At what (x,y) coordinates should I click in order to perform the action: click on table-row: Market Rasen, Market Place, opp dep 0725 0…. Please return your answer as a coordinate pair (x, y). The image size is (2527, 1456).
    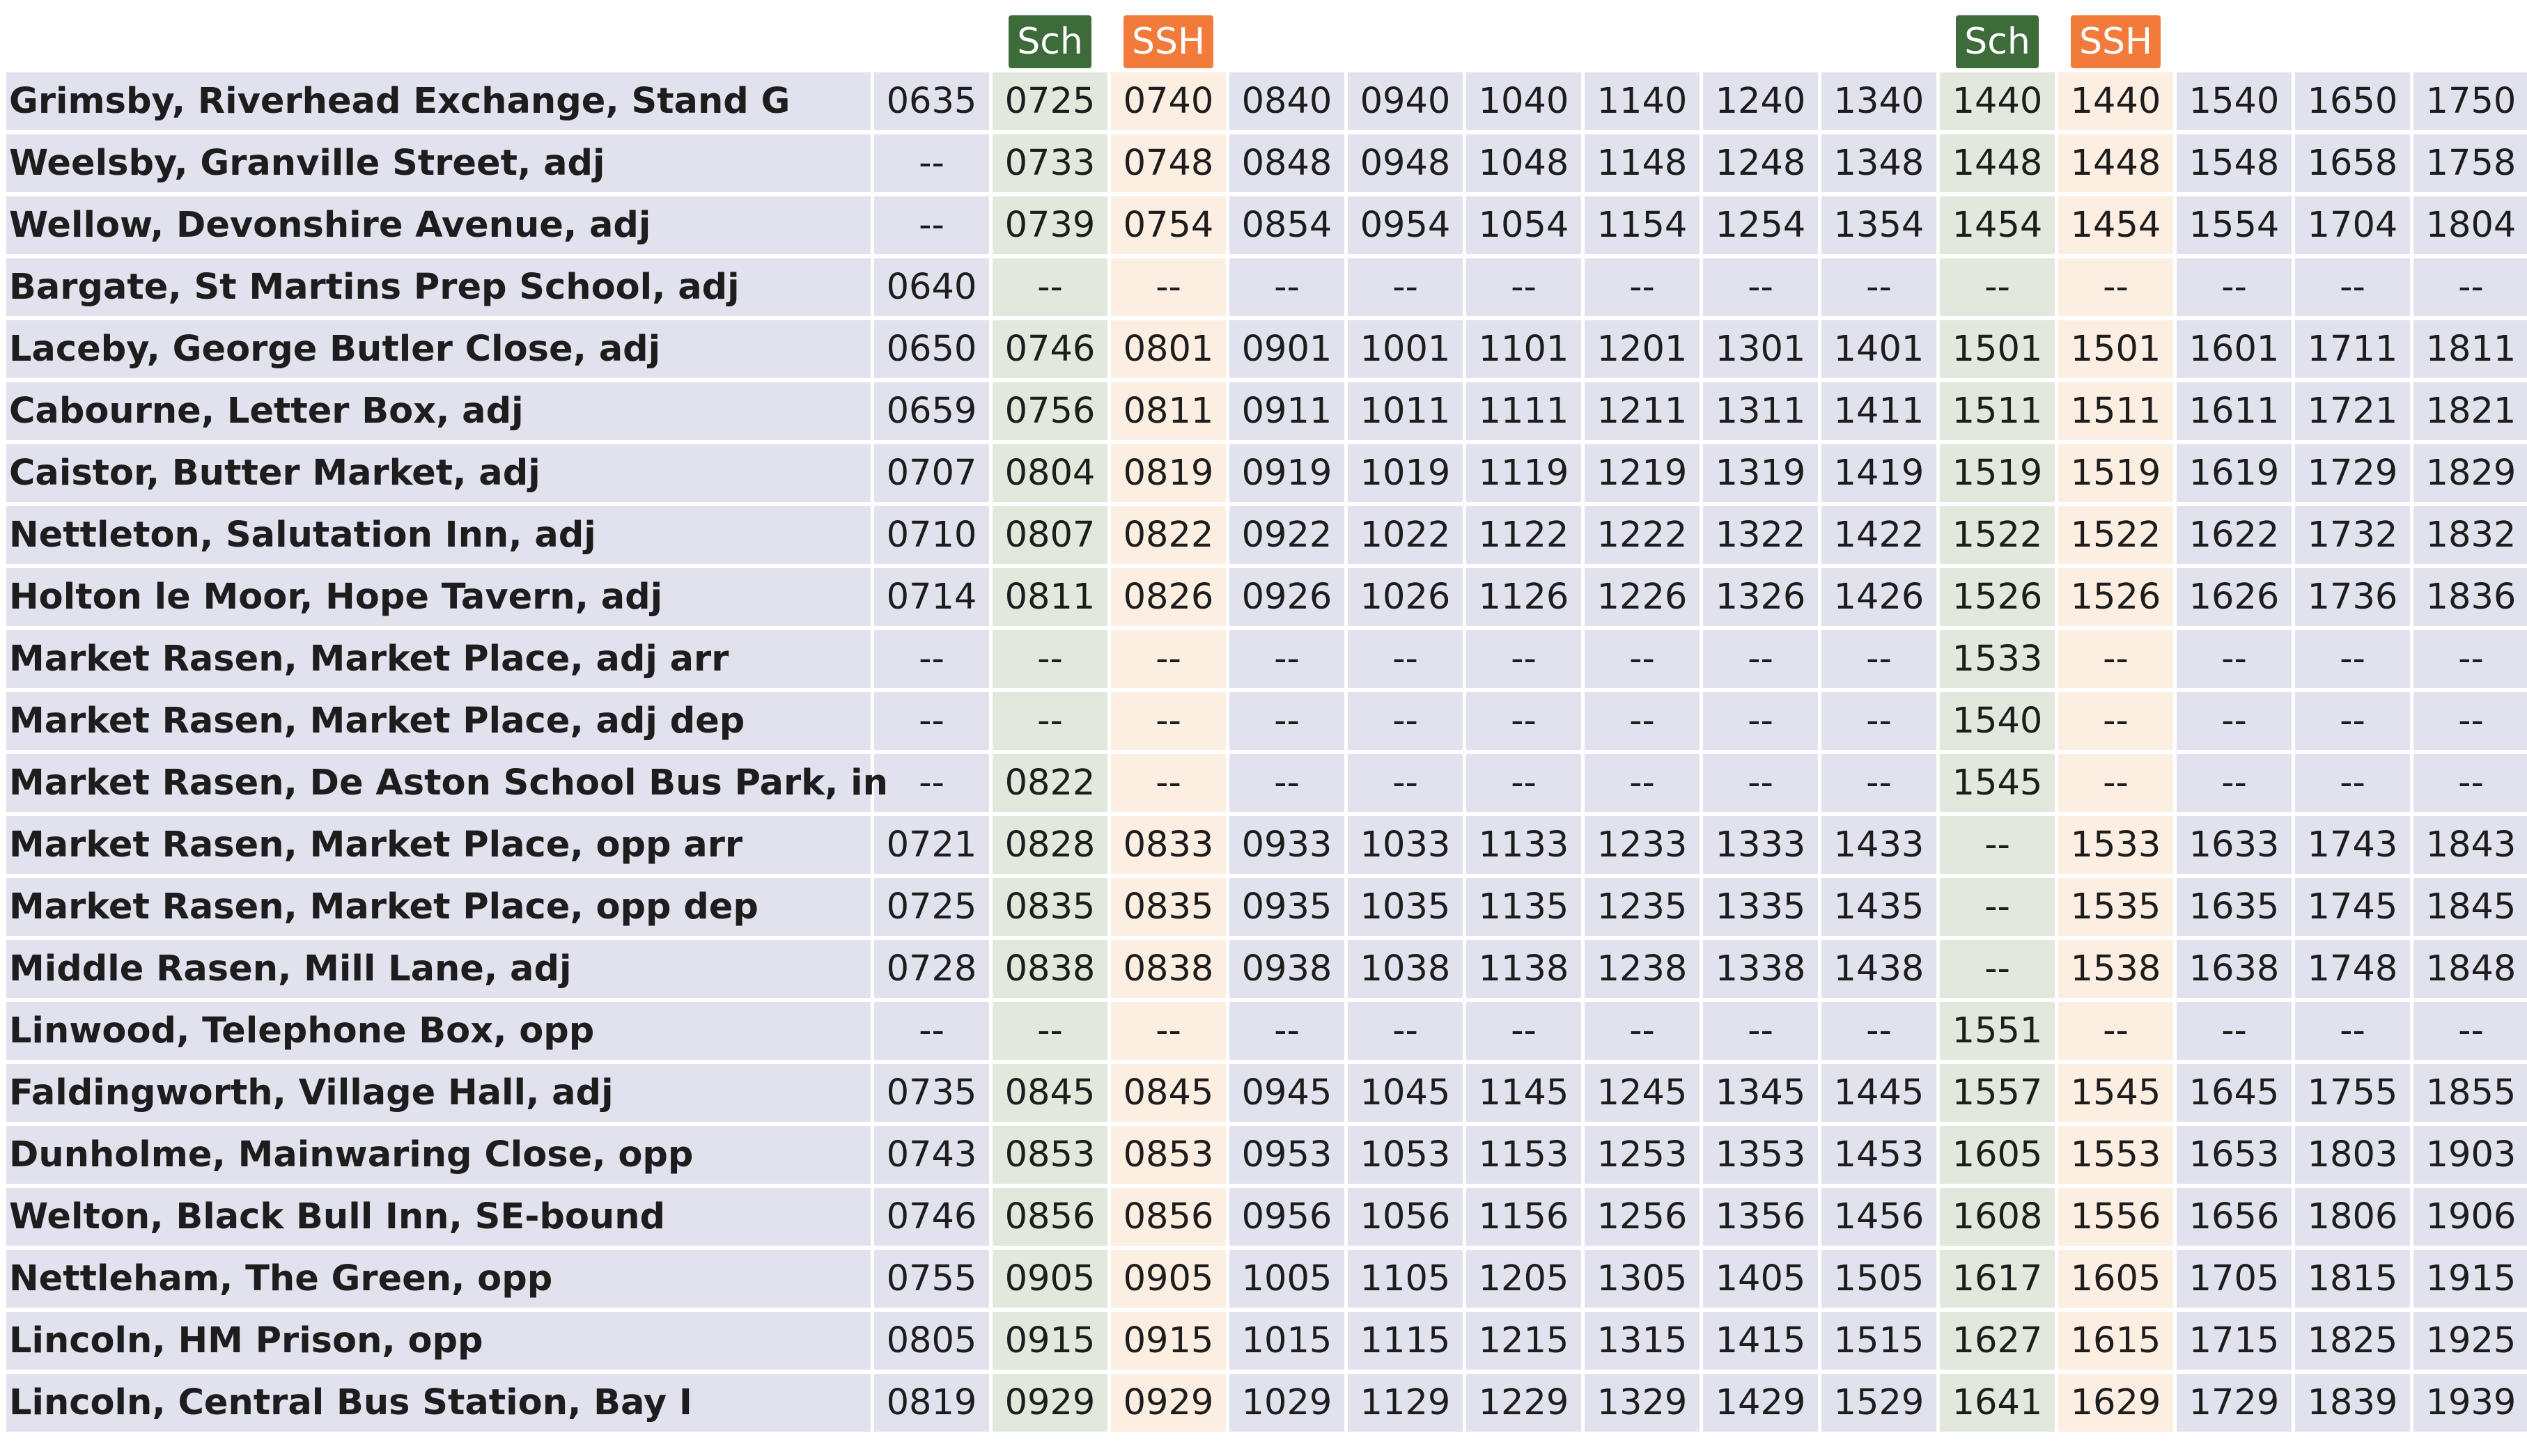
    Looking at the image, I should click on (1266, 907).